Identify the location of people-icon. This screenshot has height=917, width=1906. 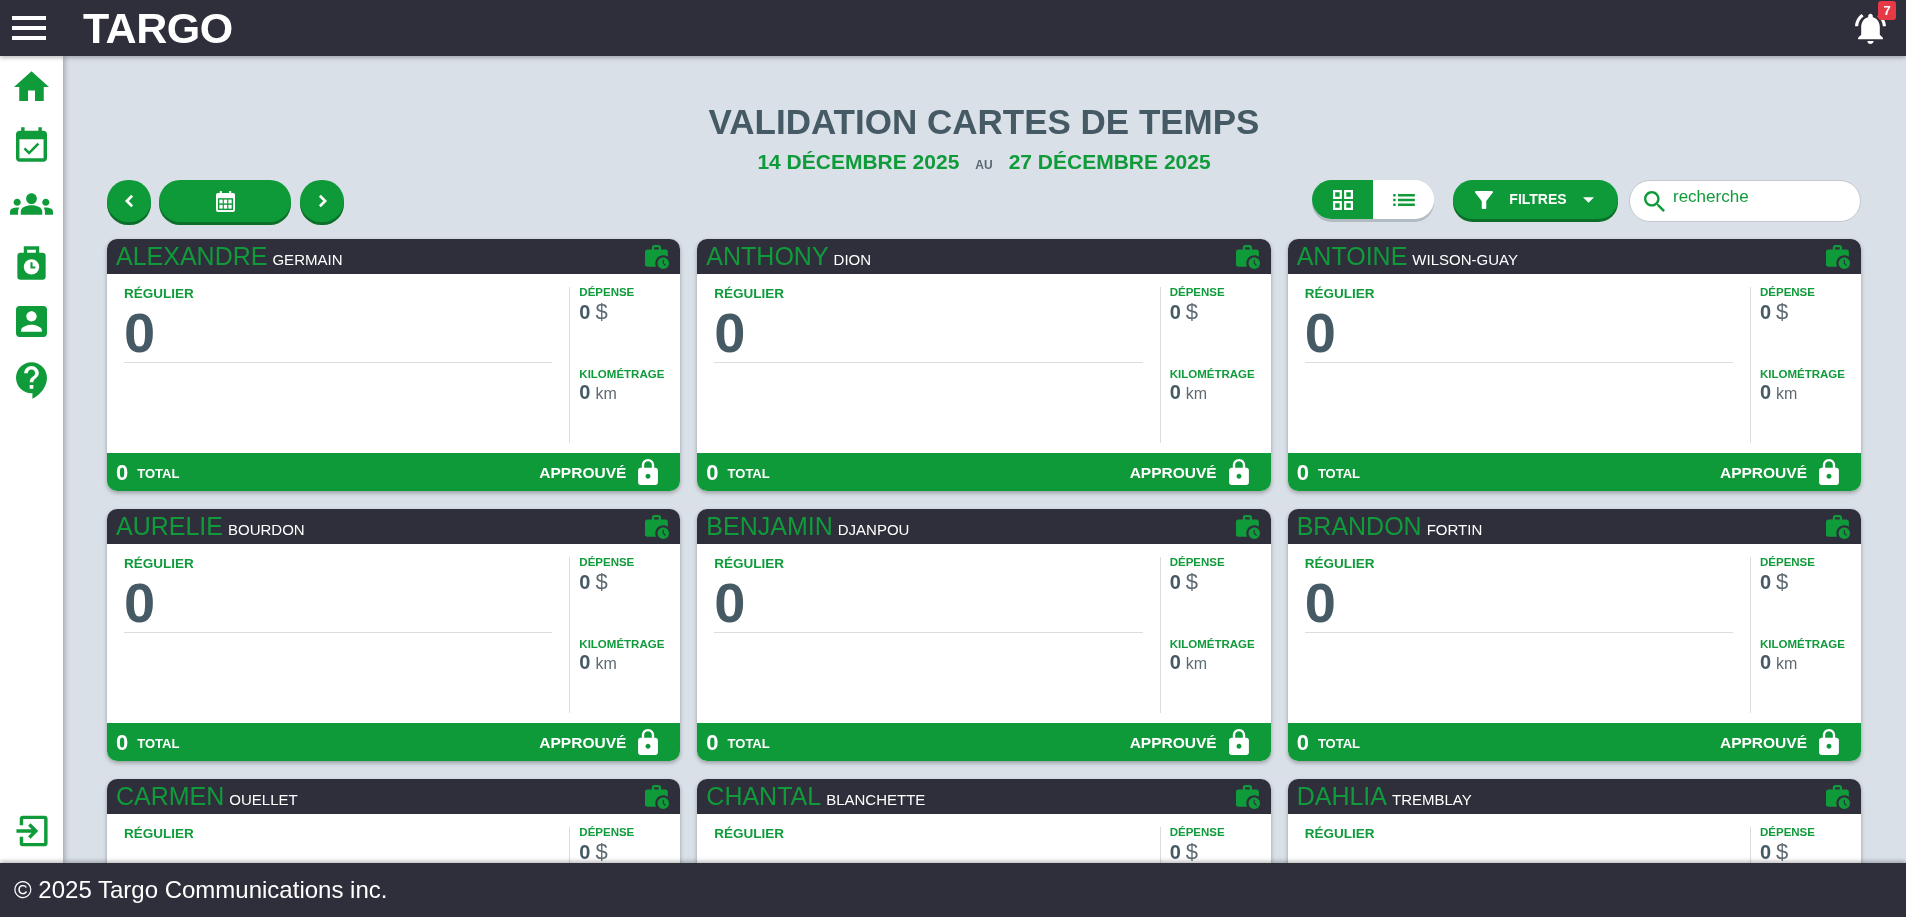
(31, 203).